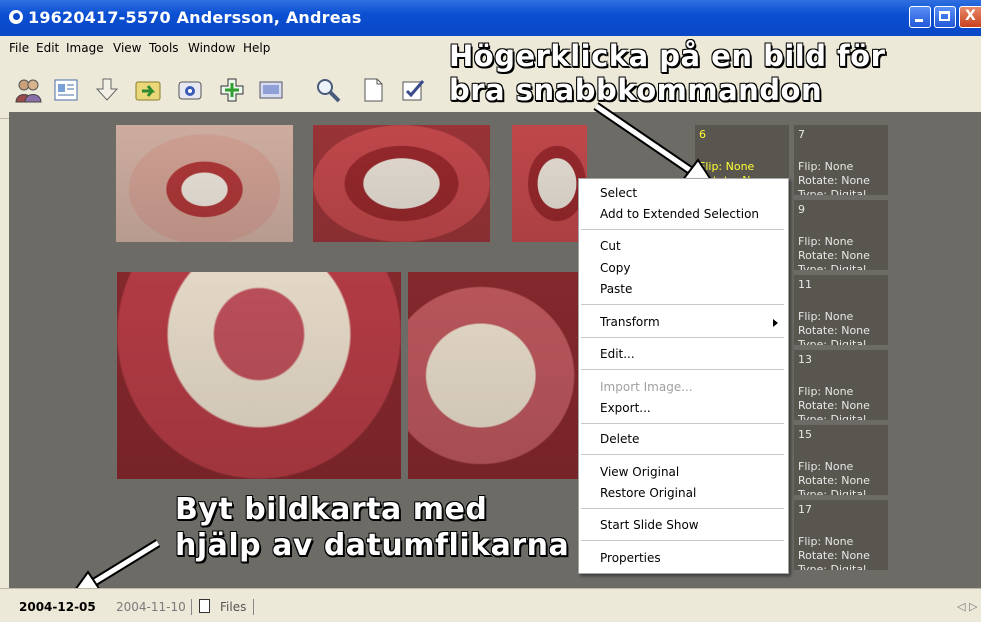  I want to click on tab-scroll-arrows-icon: ◁ ▷, so click(967, 606).